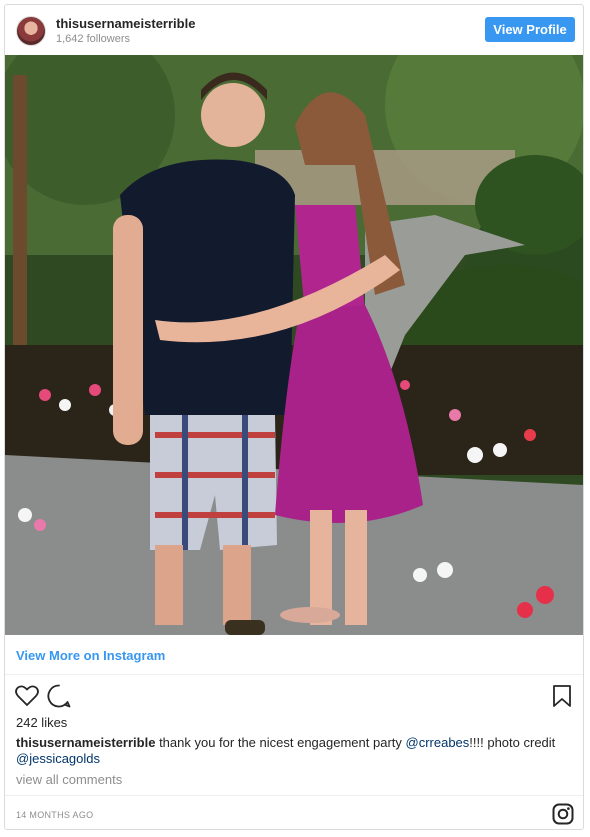 The height and width of the screenshot is (837, 590). I want to click on view-more-row: View More on Instagram, so click(294, 655).